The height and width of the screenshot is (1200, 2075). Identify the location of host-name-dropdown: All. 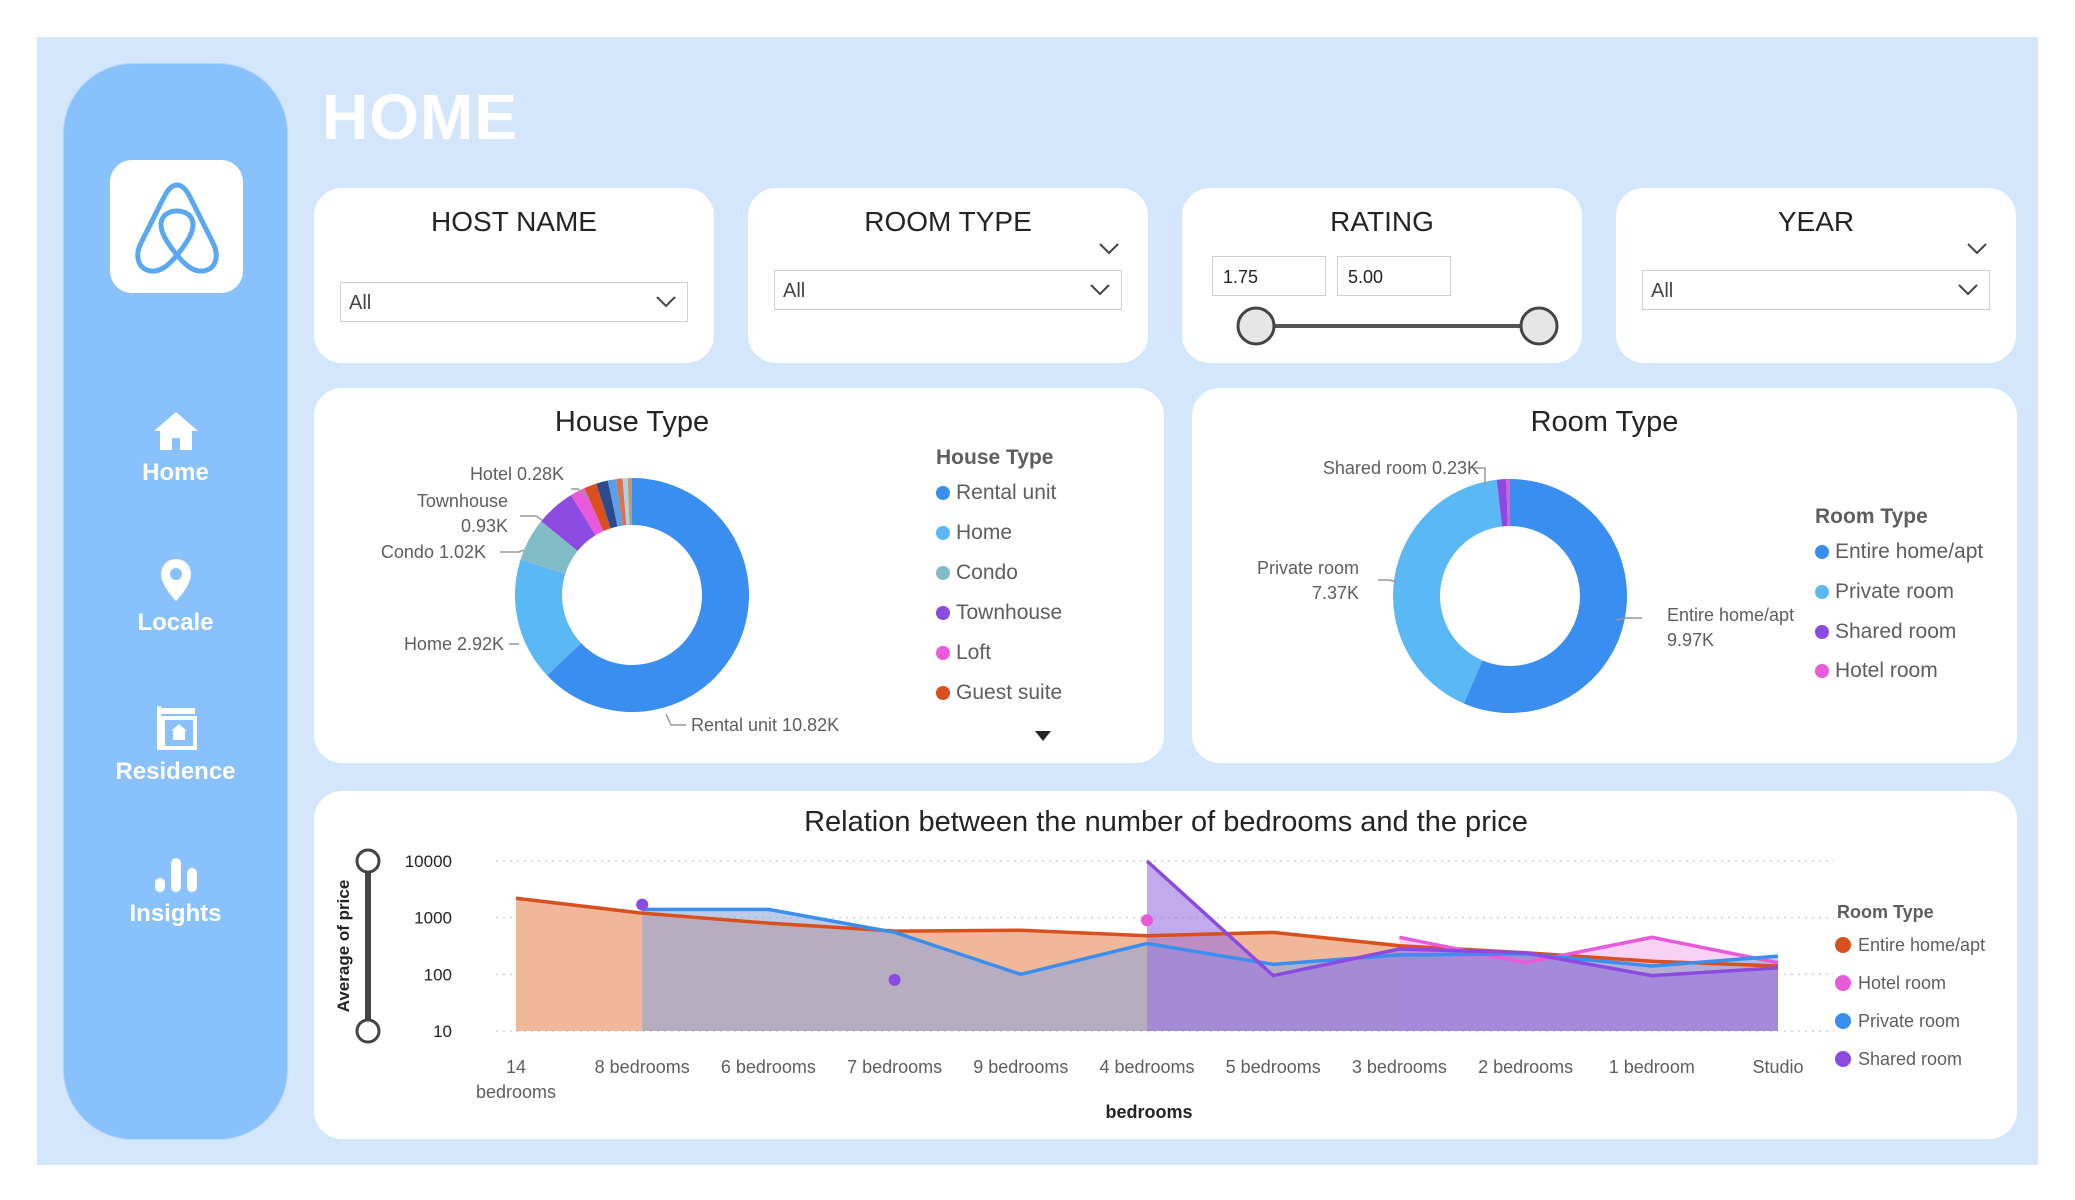
(514, 302).